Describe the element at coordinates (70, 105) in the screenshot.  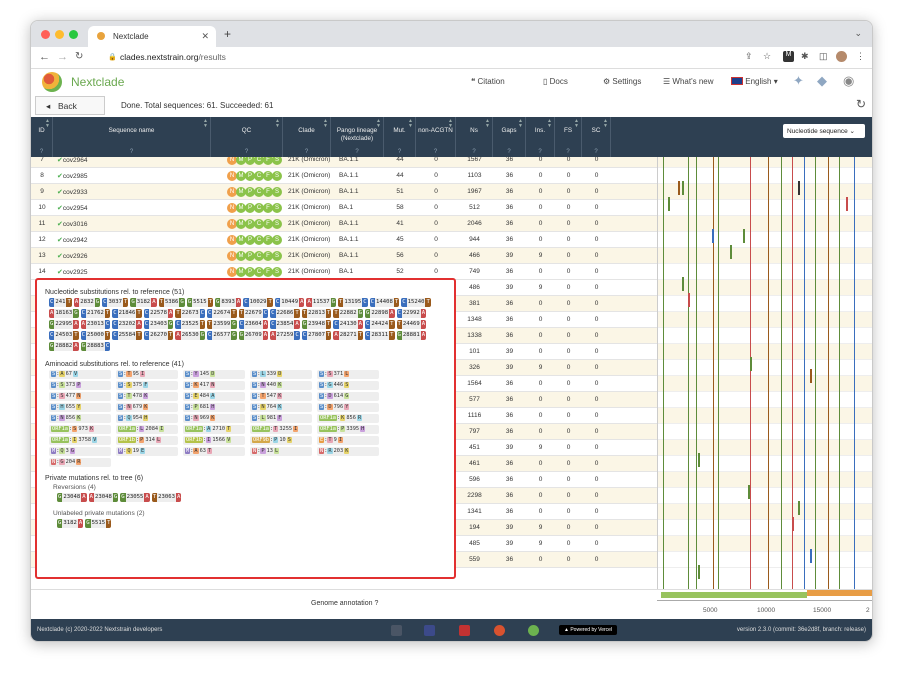
I see `back-button: ◂ Back` at that location.